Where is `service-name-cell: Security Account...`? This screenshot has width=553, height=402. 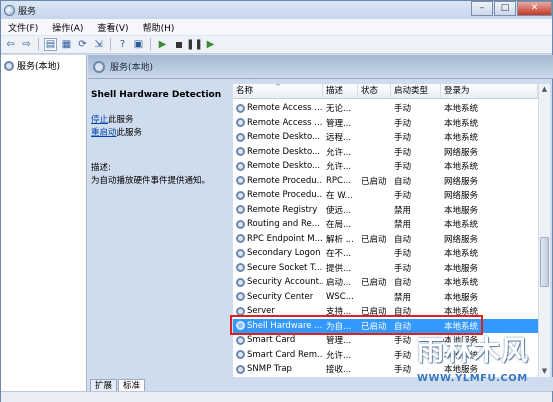 service-name-cell: Security Account... is located at coordinates (278, 282).